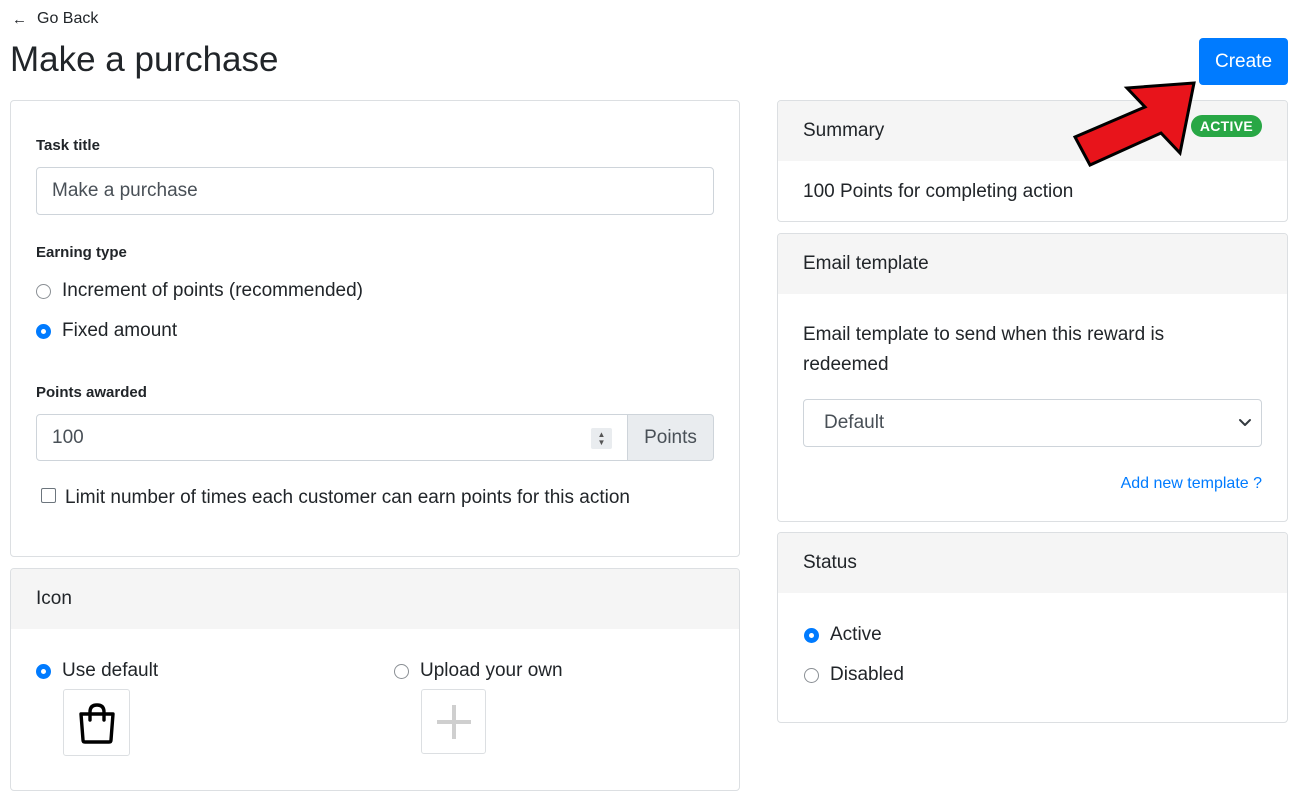  I want to click on upload-icon-button, so click(453, 721).